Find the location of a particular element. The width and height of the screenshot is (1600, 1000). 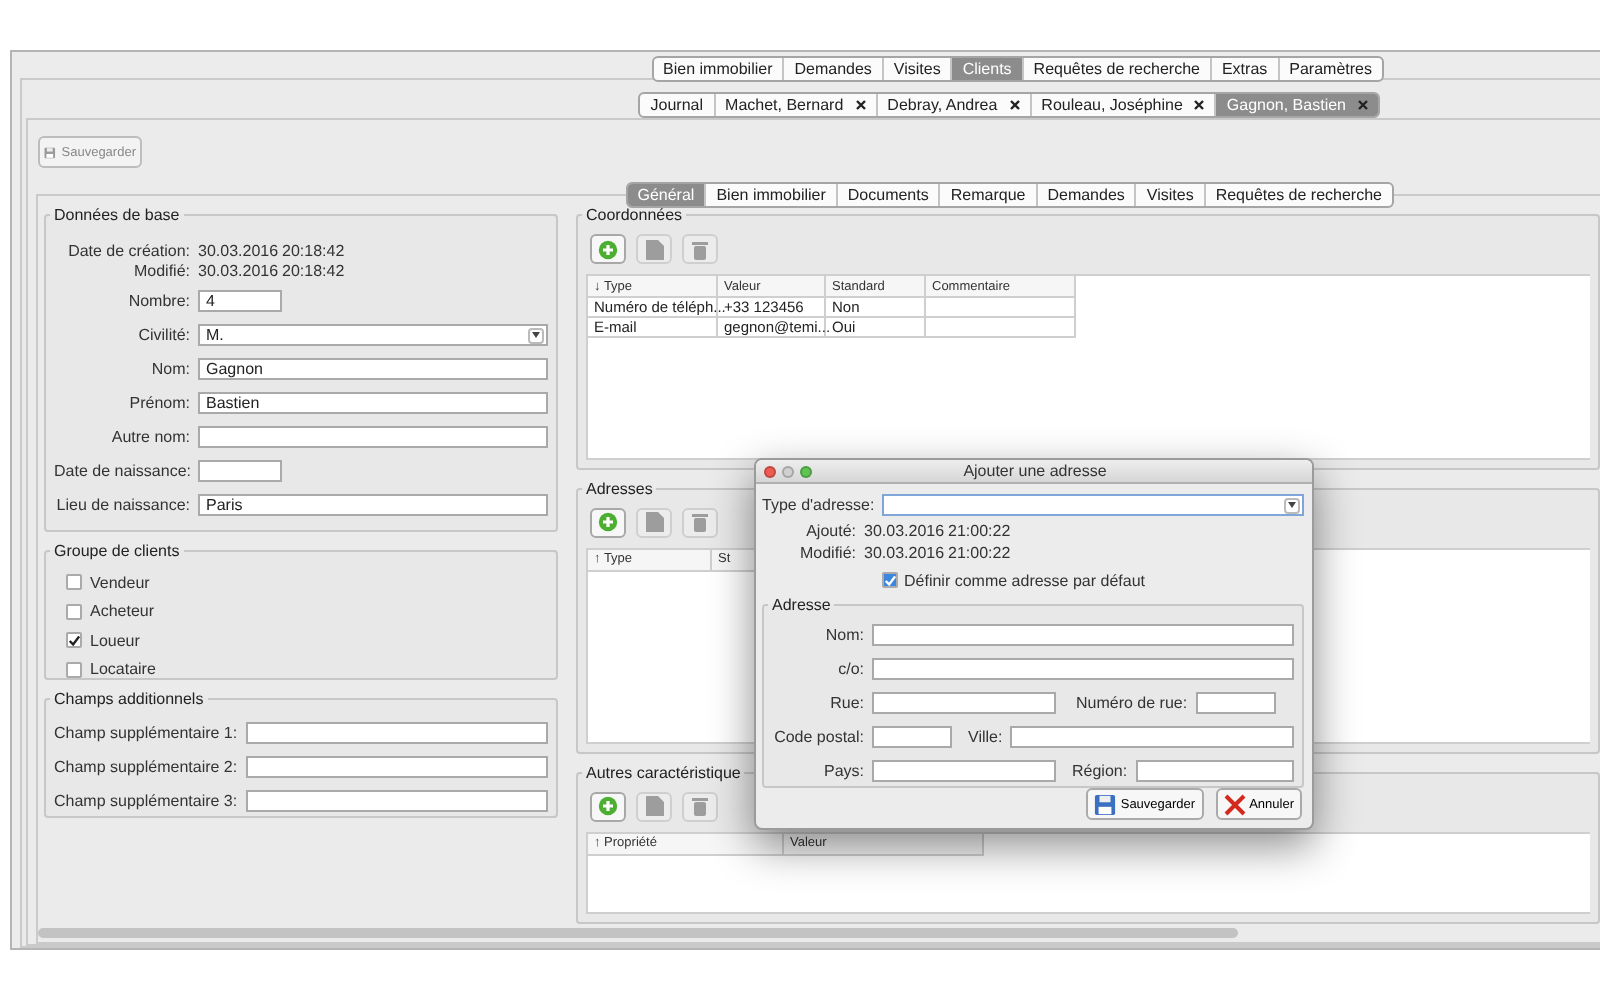

field-label: Champ supplémentaire 1: is located at coordinates (146, 733).